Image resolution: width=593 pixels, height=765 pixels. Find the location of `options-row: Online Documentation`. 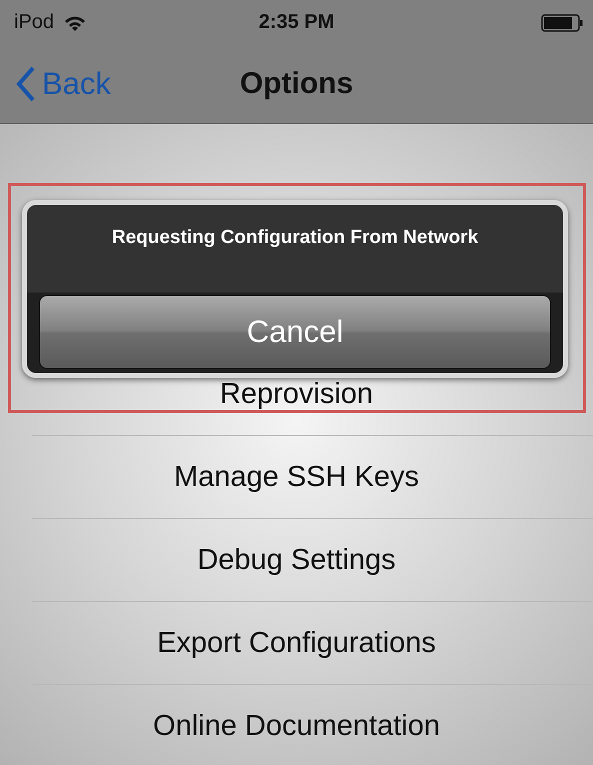

options-row: Online Documentation is located at coordinates (312, 725).